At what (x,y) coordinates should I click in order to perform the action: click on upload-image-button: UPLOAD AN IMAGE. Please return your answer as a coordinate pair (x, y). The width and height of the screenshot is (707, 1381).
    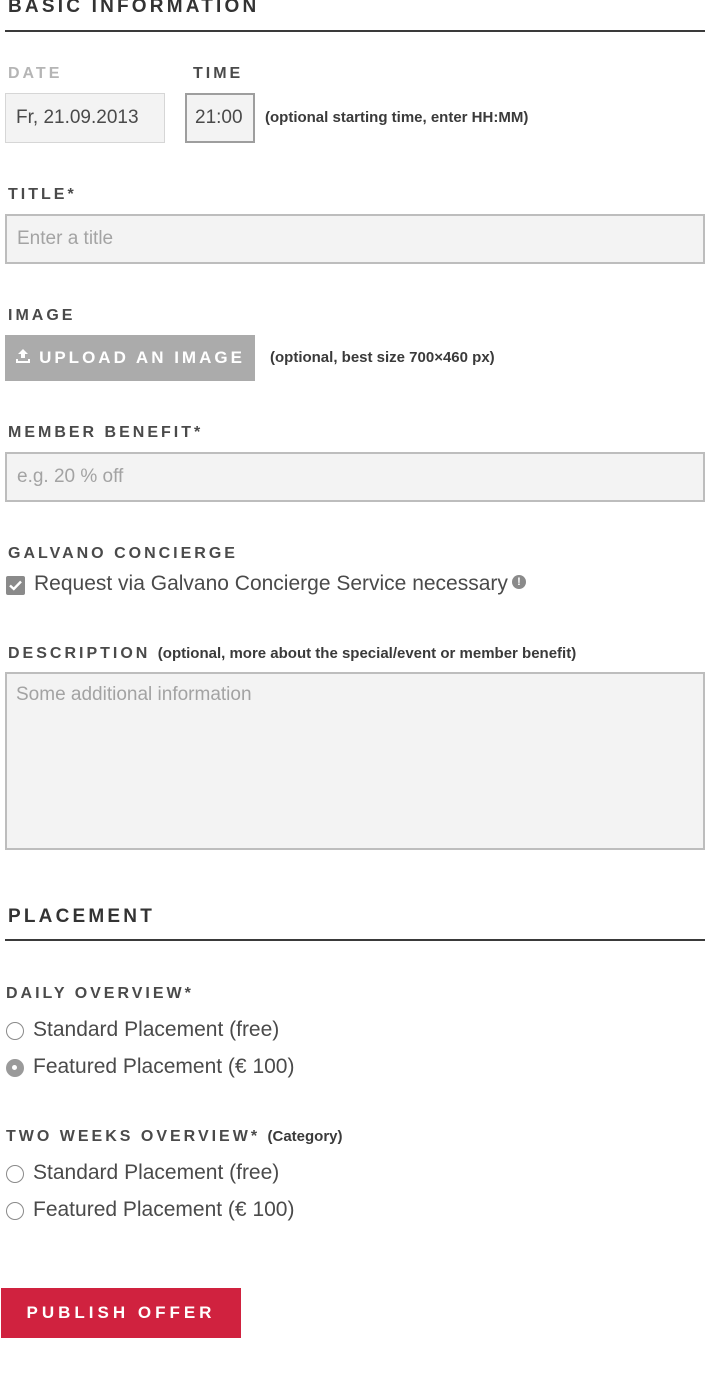
    Looking at the image, I should click on (130, 358).